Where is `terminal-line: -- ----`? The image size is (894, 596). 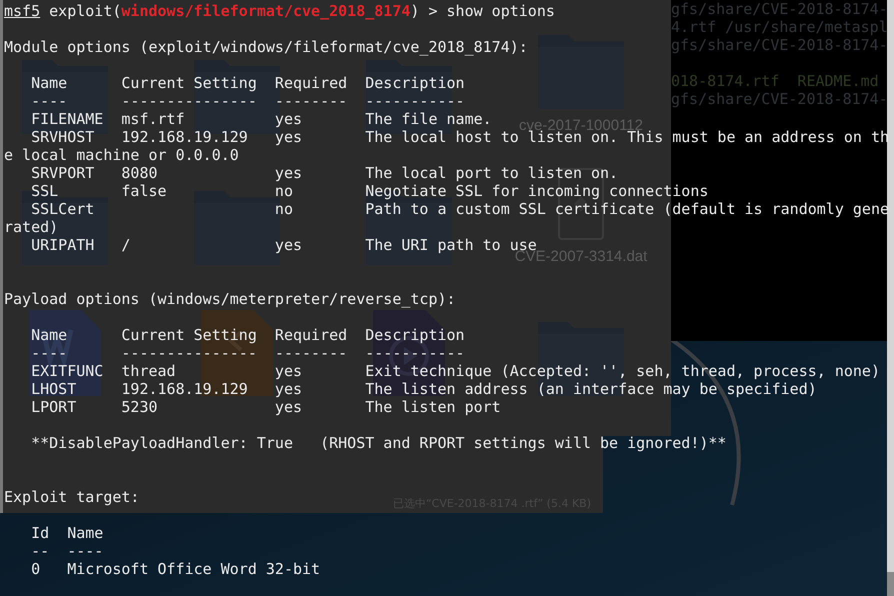
terminal-line: -- ---- is located at coordinates (67, 551).